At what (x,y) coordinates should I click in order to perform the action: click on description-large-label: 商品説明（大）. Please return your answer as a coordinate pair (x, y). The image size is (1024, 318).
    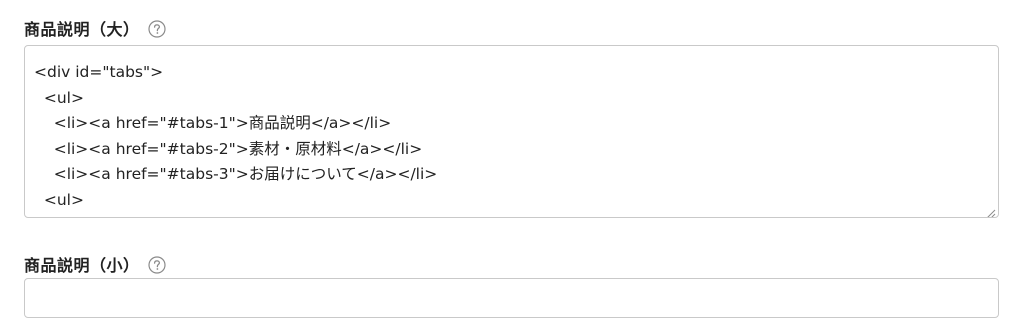
    Looking at the image, I should click on (82, 29).